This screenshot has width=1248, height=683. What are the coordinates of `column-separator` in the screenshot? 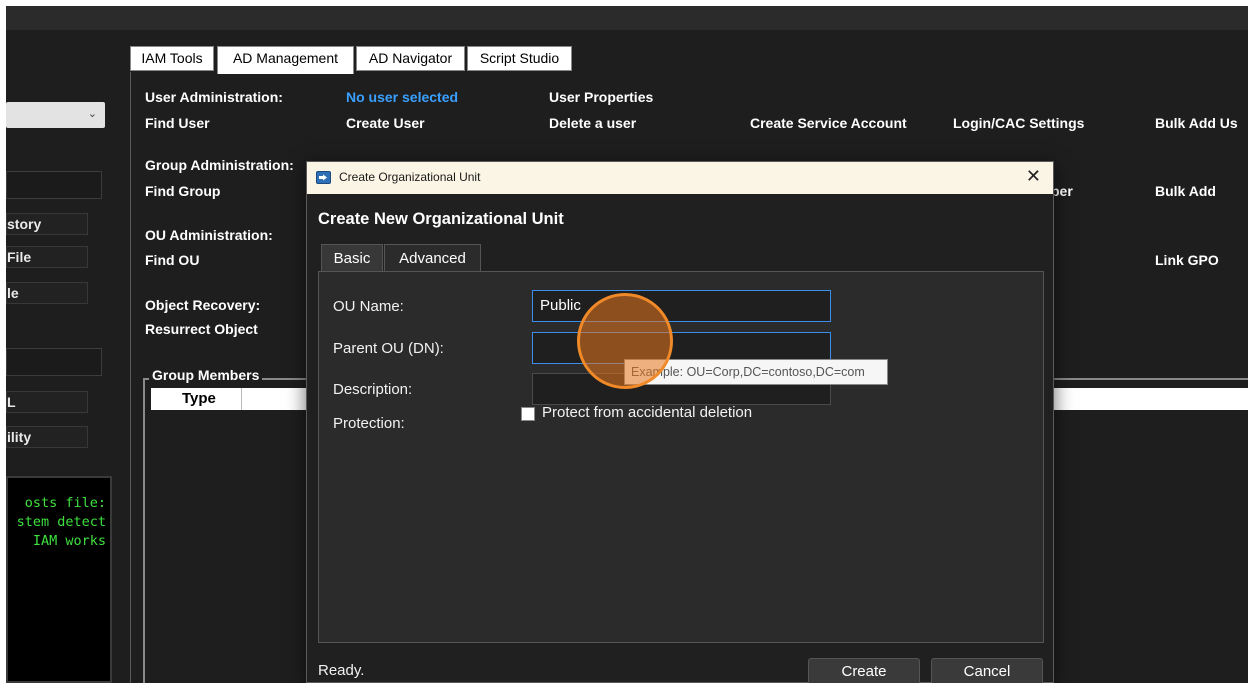 It's located at (241, 399).